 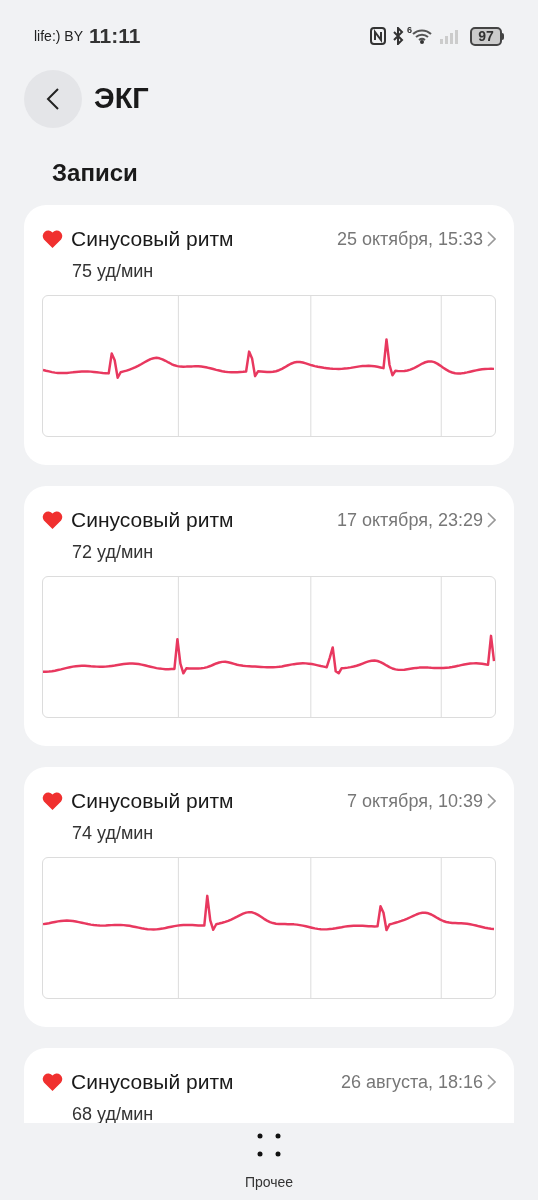 What do you see at coordinates (422, 36) in the screenshot?
I see `wifi-icon` at bounding box center [422, 36].